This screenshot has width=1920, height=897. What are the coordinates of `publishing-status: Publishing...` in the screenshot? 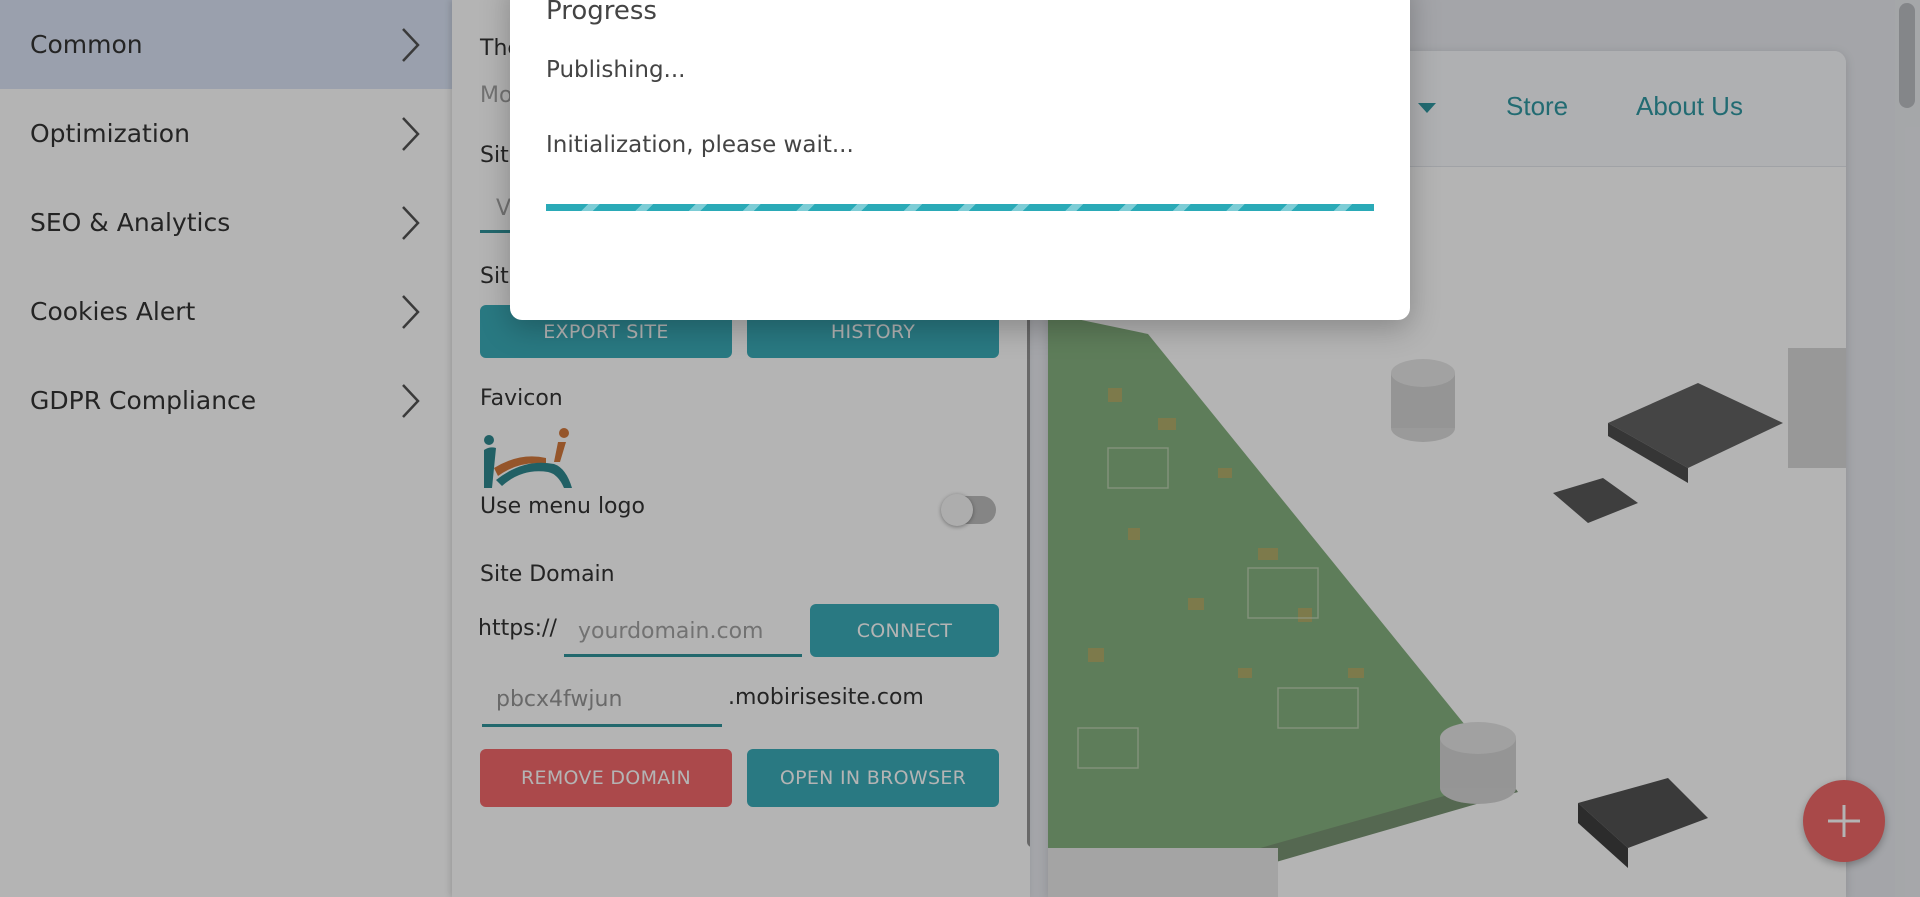 It's located at (616, 70).